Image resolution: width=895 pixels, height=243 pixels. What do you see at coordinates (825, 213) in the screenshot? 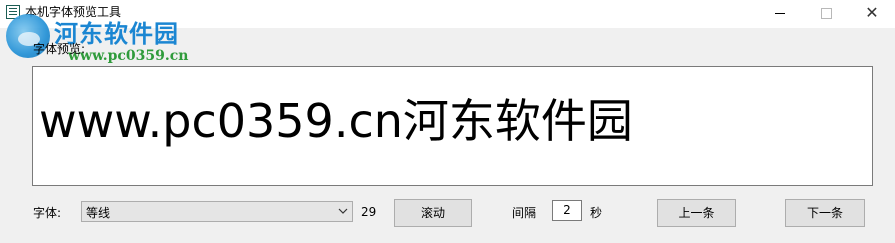
I see `next-button: 下一条` at bounding box center [825, 213].